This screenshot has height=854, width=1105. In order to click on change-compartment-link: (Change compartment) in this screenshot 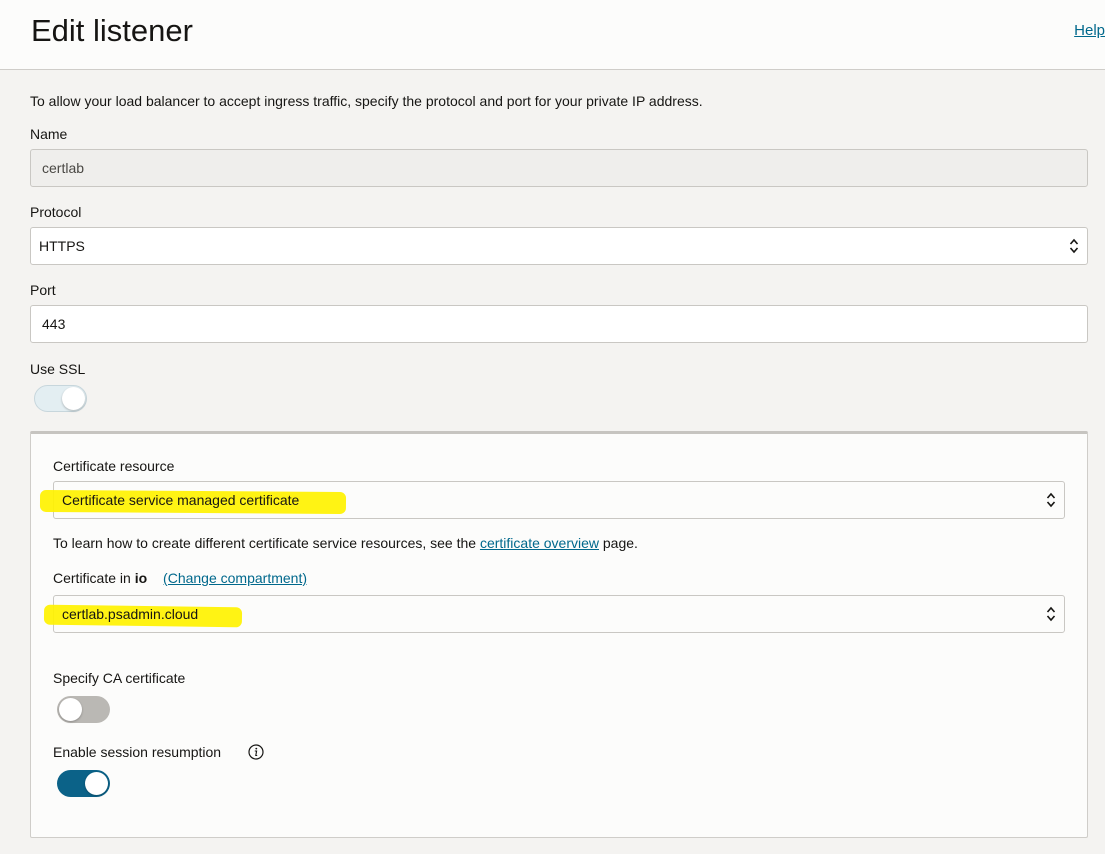, I will do `click(235, 578)`.